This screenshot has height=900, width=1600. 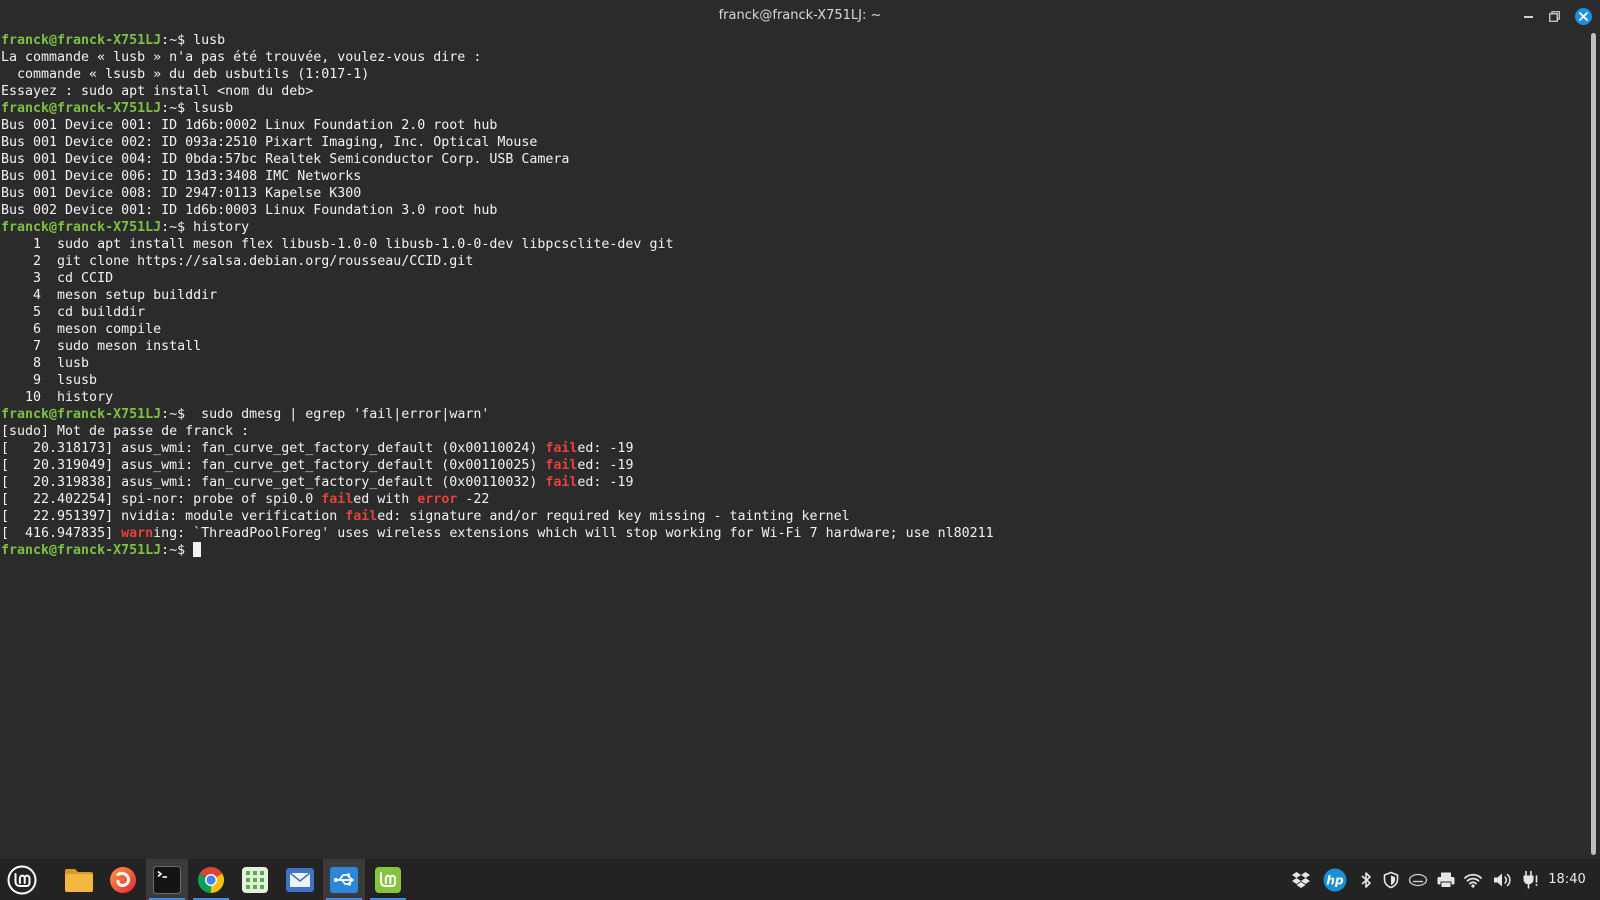 What do you see at coordinates (337, 414) in the screenshot?
I see `command-text: sudo dmesg | egrep 'fail|error|warn'` at bounding box center [337, 414].